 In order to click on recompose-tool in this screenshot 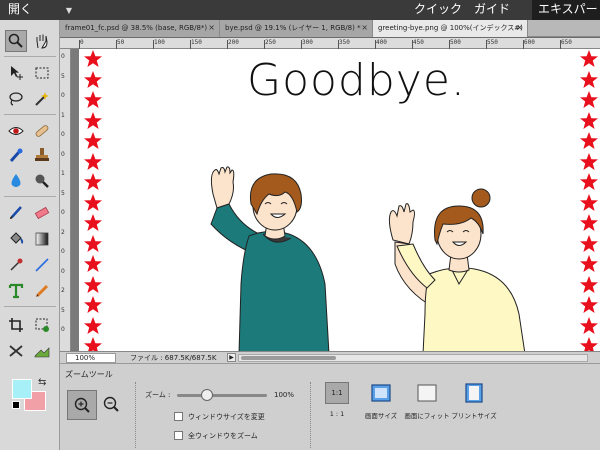, I will do `click(42, 325)`.